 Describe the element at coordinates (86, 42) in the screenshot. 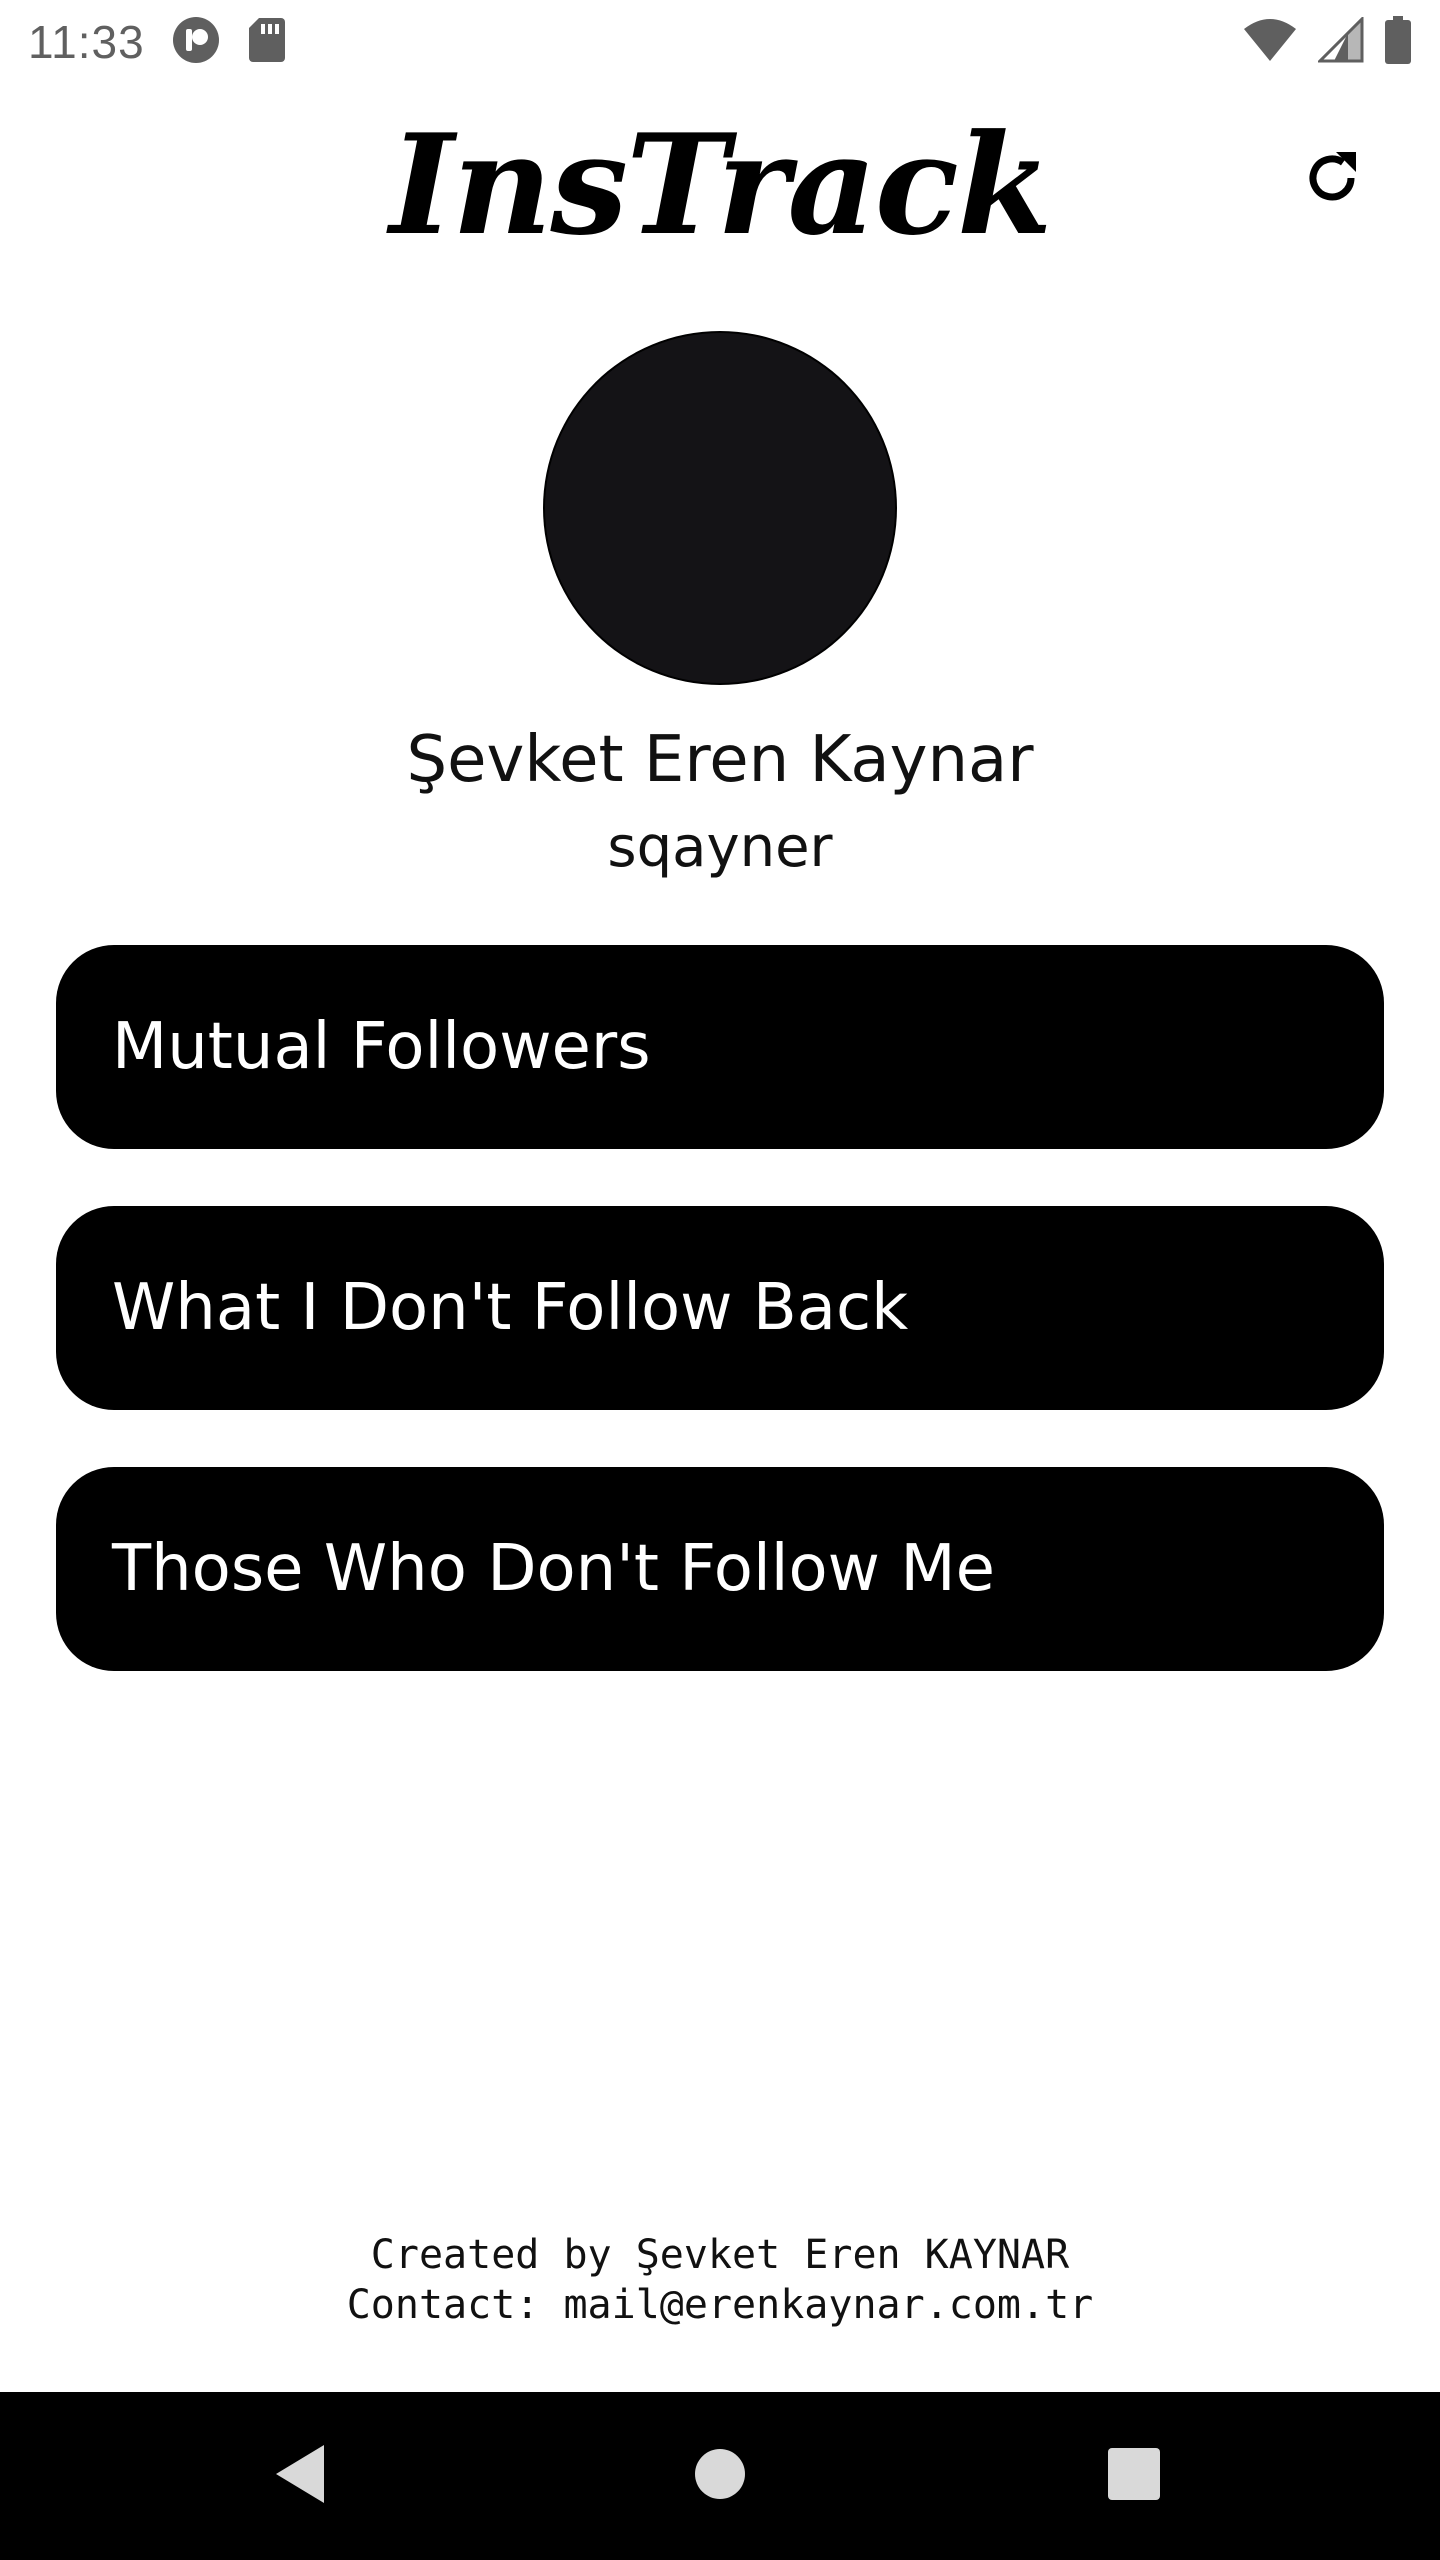

I see `status-time: 11:33` at that location.